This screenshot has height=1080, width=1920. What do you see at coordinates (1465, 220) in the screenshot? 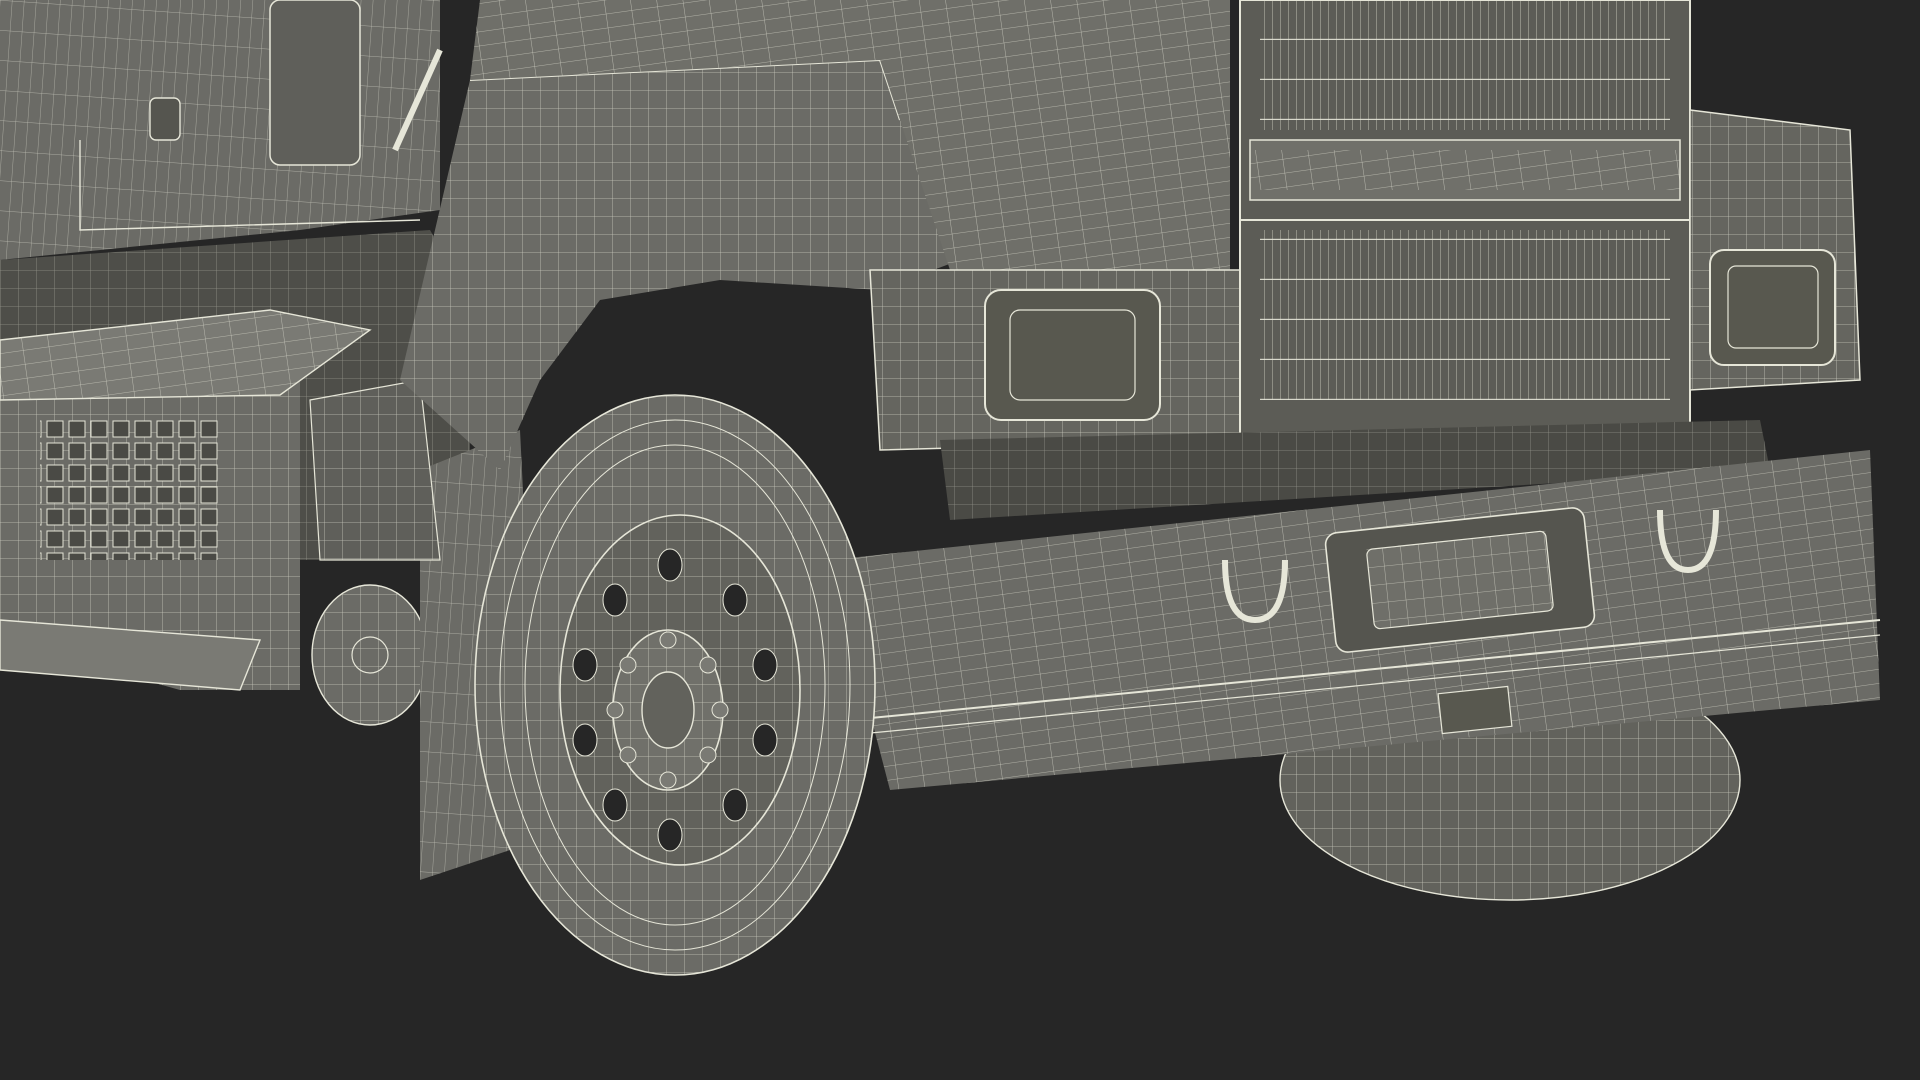
I see `radiator-grille` at bounding box center [1465, 220].